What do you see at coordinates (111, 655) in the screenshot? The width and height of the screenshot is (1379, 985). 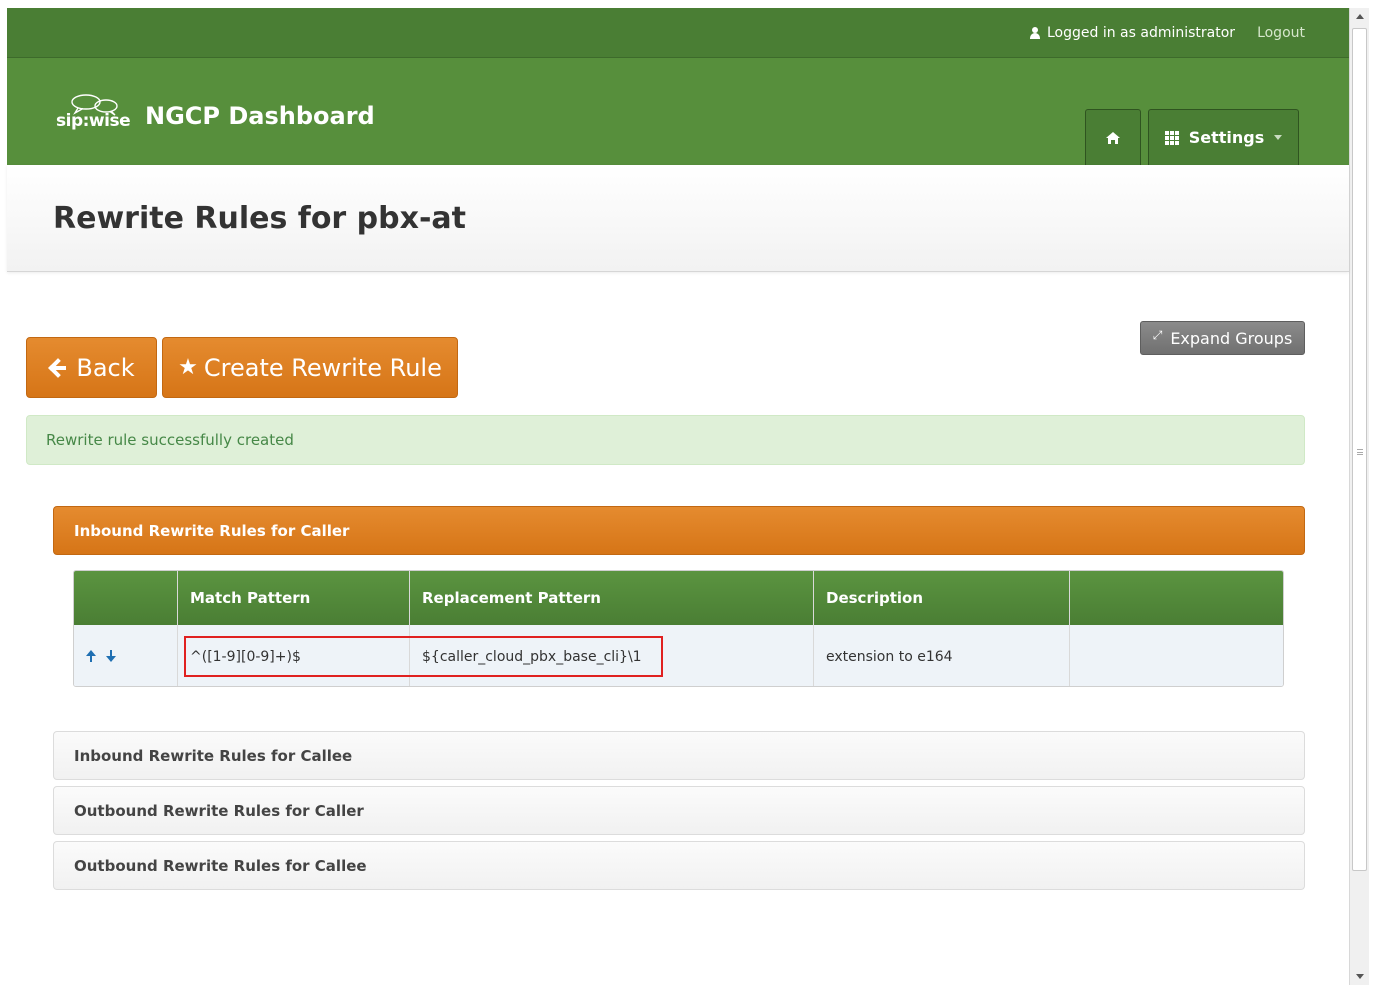 I see `move-down-icon` at bounding box center [111, 655].